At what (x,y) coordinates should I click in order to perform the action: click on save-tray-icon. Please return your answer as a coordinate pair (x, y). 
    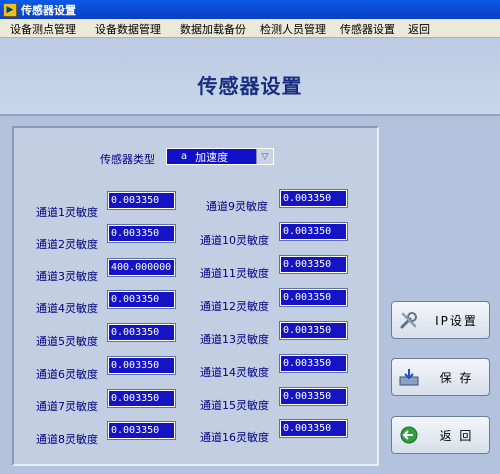
    Looking at the image, I should click on (409, 377).